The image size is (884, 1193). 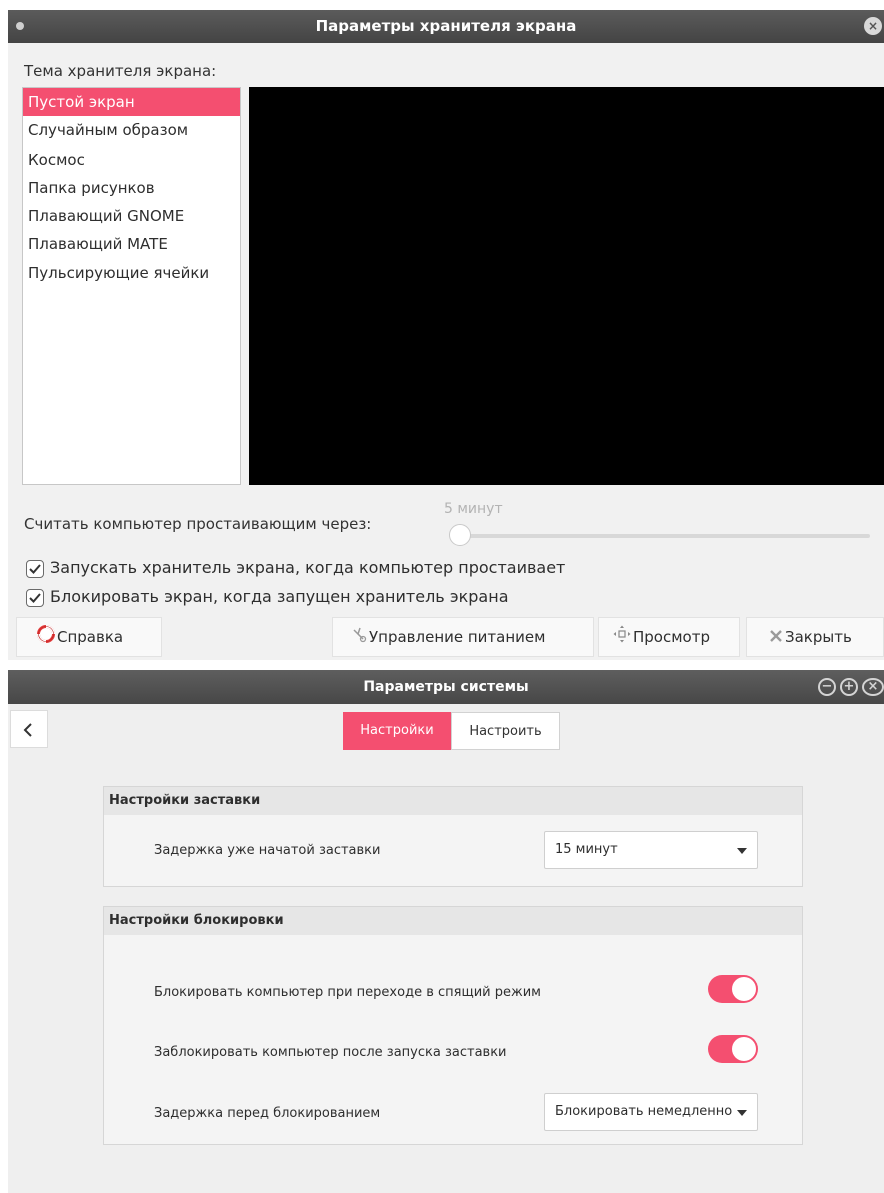 I want to click on idle-delay-slider-handle, so click(x=460, y=535).